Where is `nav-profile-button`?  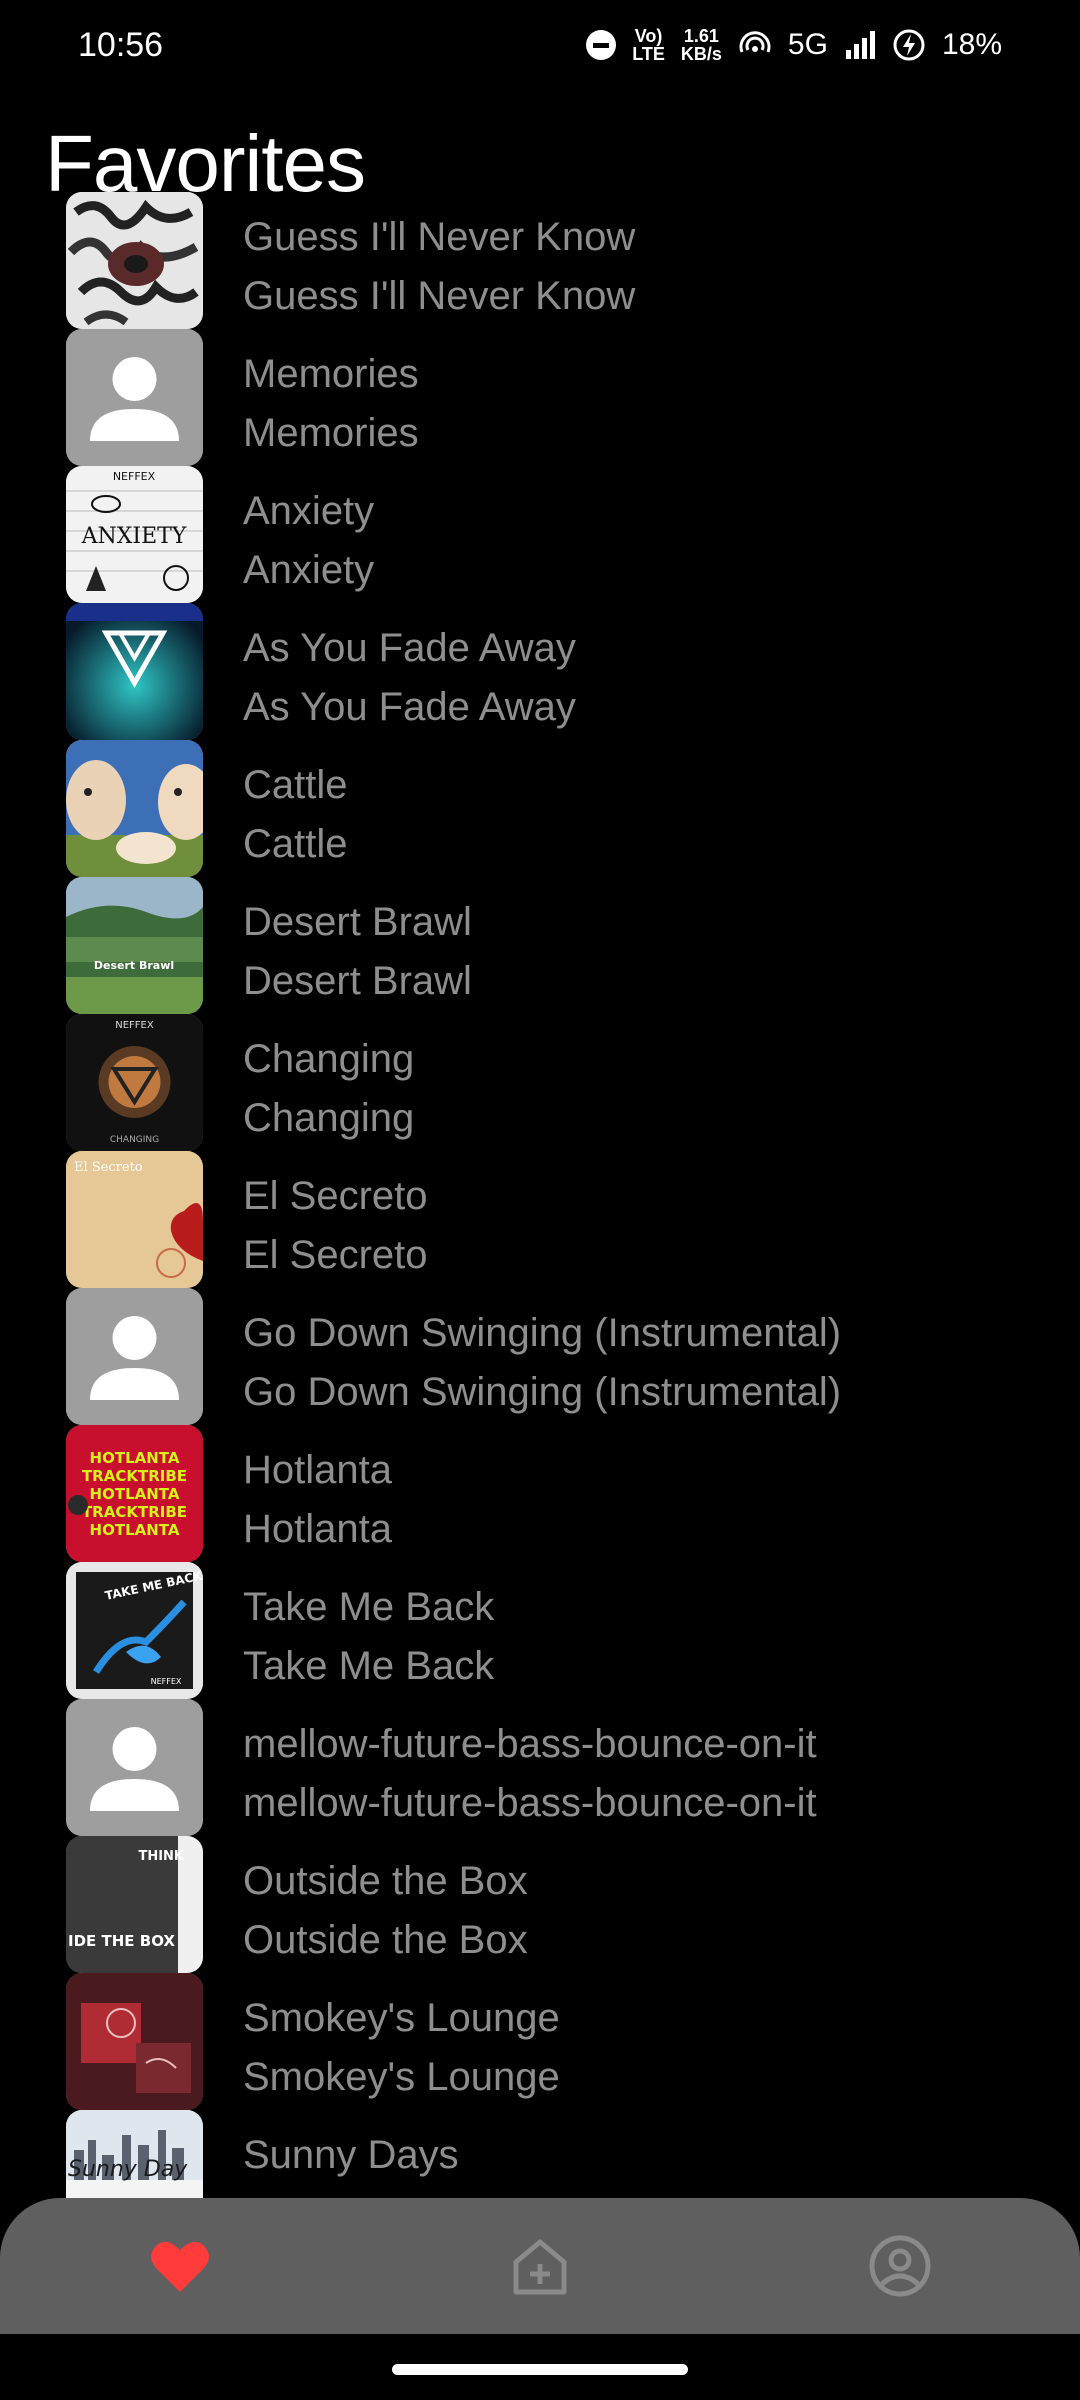 nav-profile-button is located at coordinates (900, 2266).